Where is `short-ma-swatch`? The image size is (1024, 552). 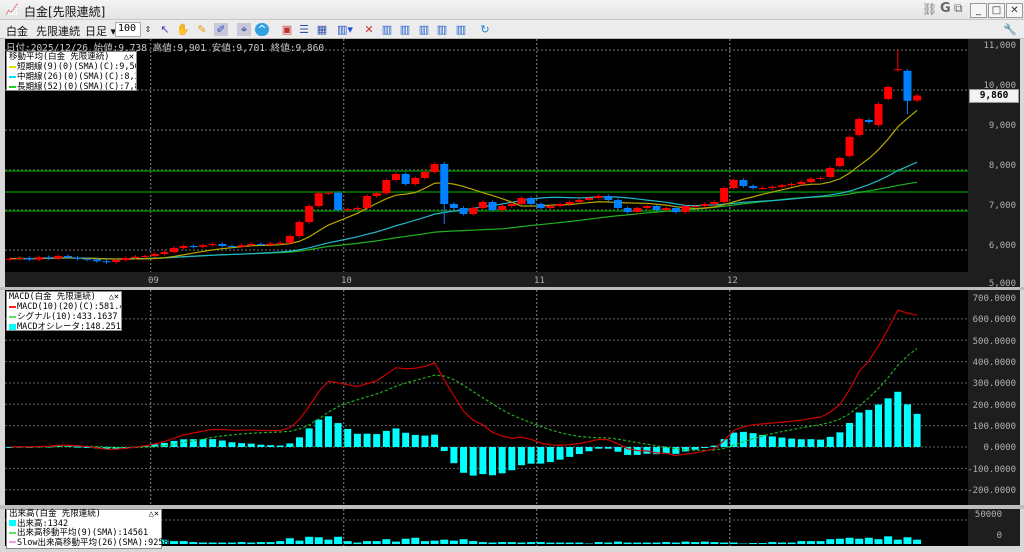
short-ma-swatch is located at coordinates (12, 66).